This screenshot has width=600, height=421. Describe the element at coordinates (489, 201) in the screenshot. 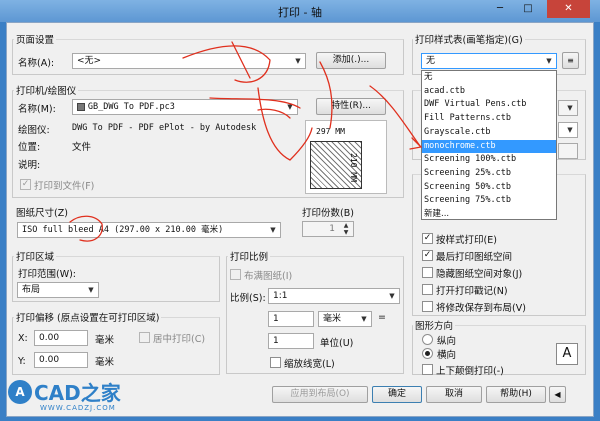

I see `plot-style-option: Screening 75%.ctb` at that location.